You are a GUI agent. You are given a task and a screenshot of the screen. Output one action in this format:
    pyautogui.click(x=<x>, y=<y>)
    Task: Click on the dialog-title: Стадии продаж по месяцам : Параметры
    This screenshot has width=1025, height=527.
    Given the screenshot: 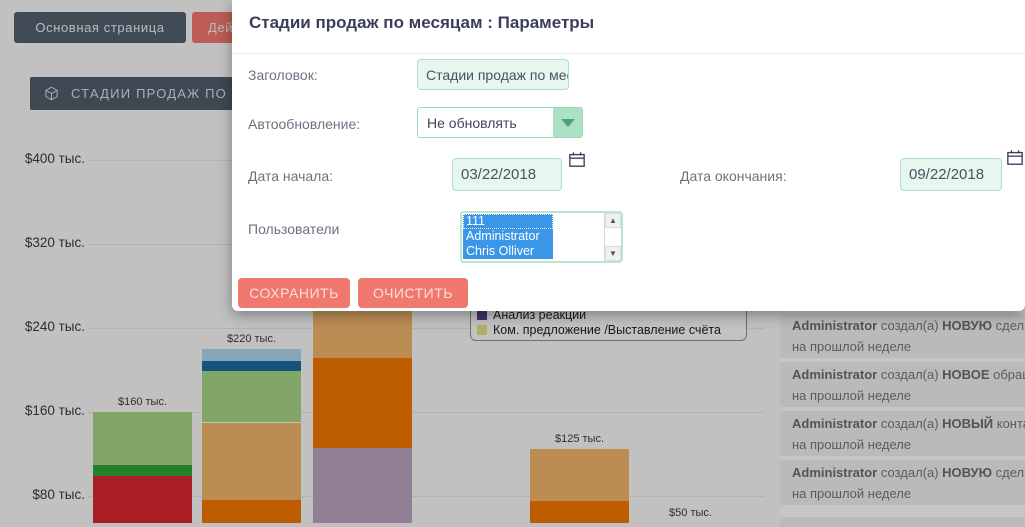 What is the action you would take?
    pyautogui.click(x=422, y=22)
    